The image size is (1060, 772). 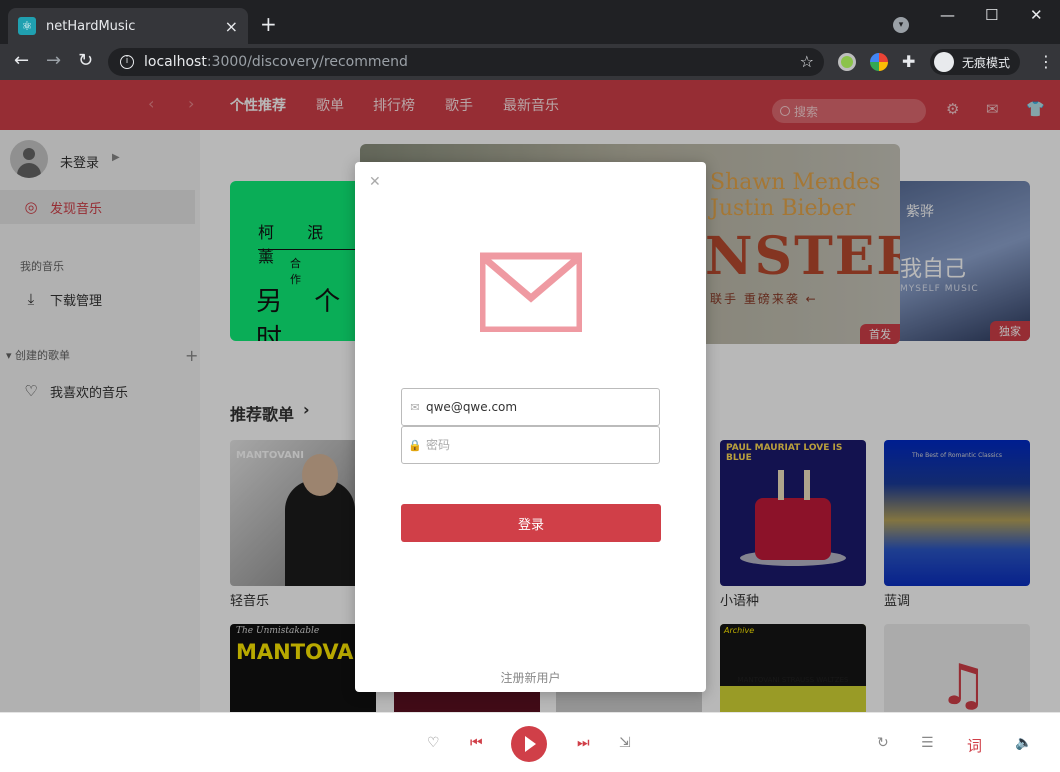 I want to click on player-bar: ♡ ⏮ ⏭ ⇲ ↻ ☰ 词 🔈, so click(x=530, y=742).